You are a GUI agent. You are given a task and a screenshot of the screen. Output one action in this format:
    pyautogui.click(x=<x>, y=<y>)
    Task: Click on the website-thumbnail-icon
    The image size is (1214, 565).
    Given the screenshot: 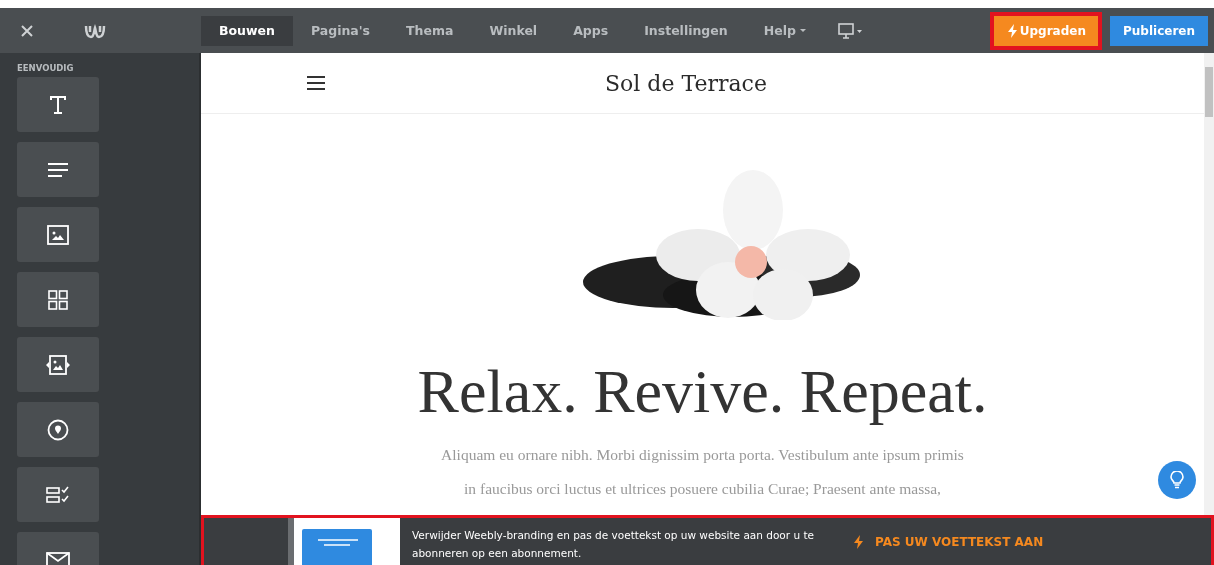 What is the action you would take?
    pyautogui.click(x=344, y=541)
    